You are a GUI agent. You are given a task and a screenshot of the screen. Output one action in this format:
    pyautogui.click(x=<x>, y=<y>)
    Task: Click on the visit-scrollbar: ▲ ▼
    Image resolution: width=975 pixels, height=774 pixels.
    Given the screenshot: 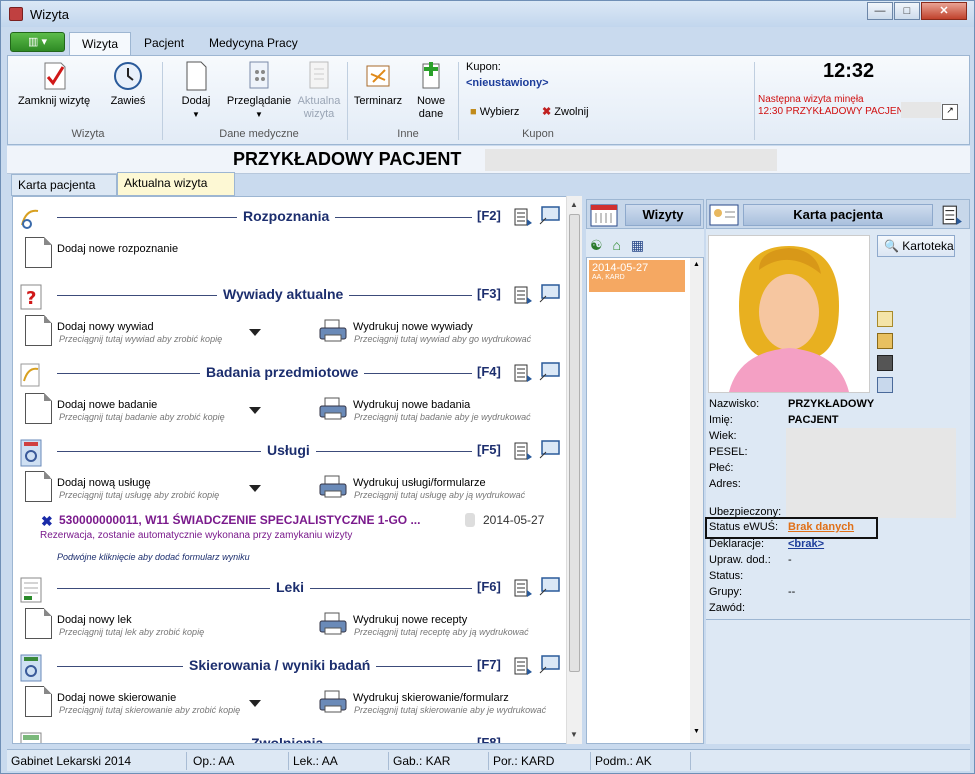 What is the action you would take?
    pyautogui.click(x=574, y=470)
    